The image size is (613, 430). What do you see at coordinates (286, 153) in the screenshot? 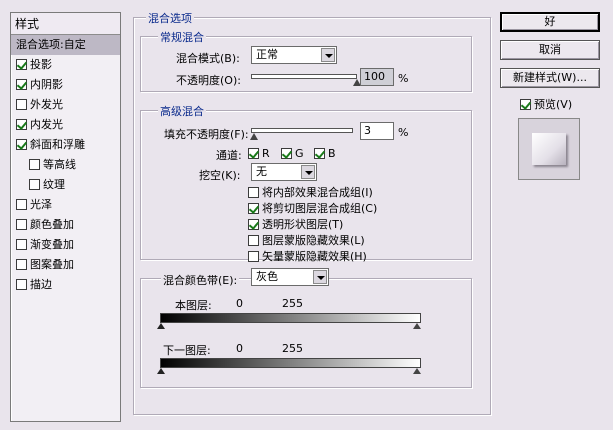
I see `channel-g-checkbox` at bounding box center [286, 153].